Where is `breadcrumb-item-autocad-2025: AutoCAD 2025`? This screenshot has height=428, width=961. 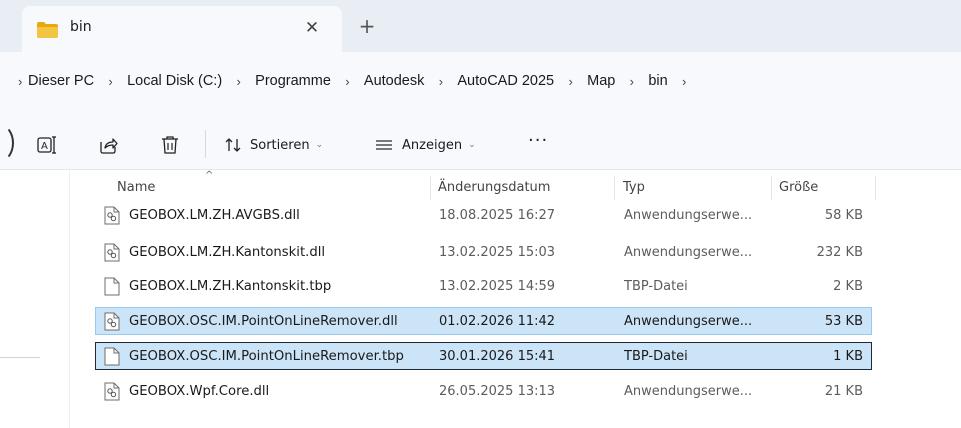
breadcrumb-item-autocad-2025: AutoCAD 2025 is located at coordinates (505, 81).